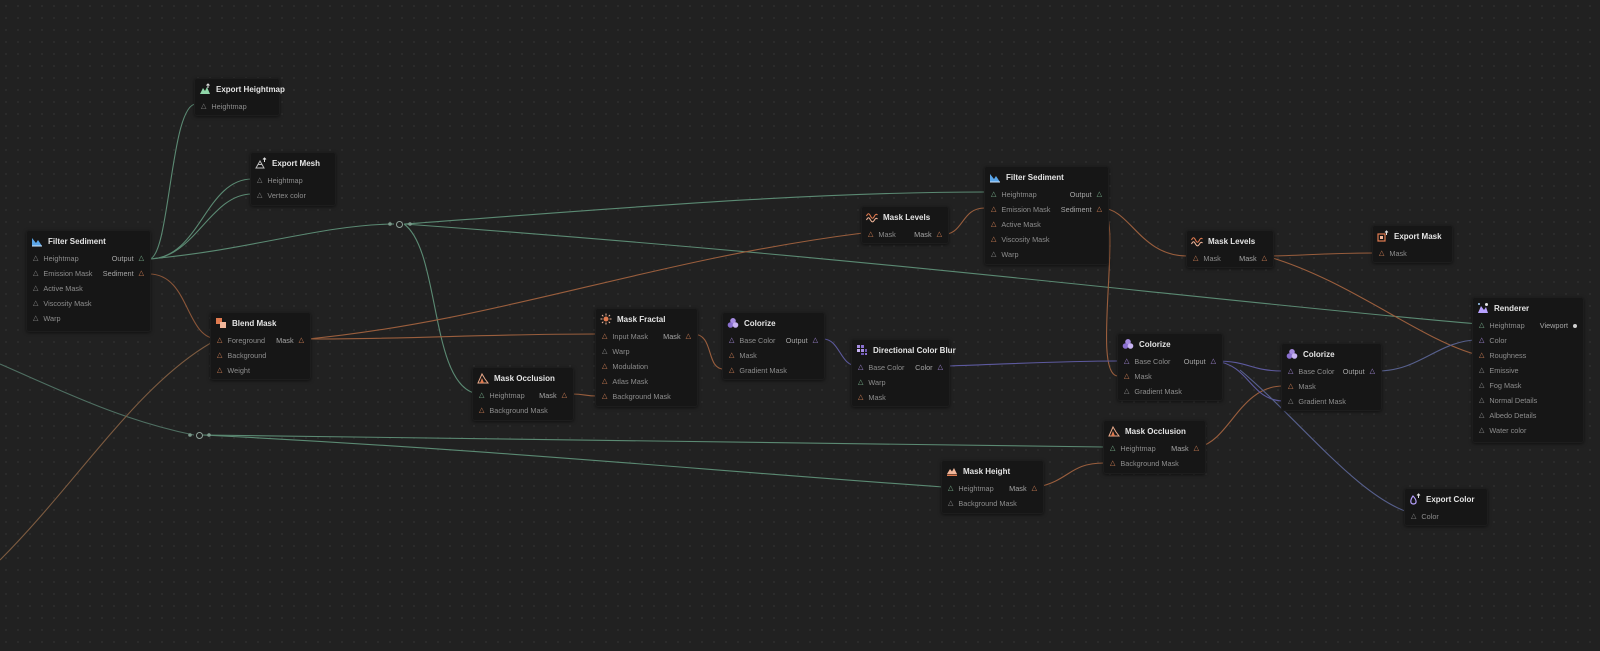 This screenshot has height=651, width=1600. Describe the element at coordinates (1020, 239) in the screenshot. I see `input-port: △ Viscosity Mask` at that location.